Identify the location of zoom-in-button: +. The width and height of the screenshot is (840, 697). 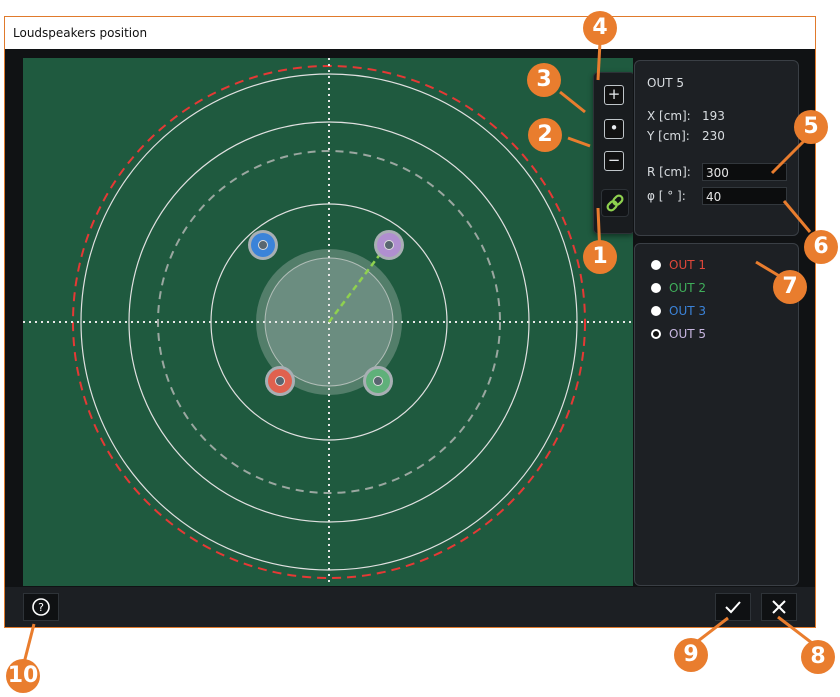
(614, 95).